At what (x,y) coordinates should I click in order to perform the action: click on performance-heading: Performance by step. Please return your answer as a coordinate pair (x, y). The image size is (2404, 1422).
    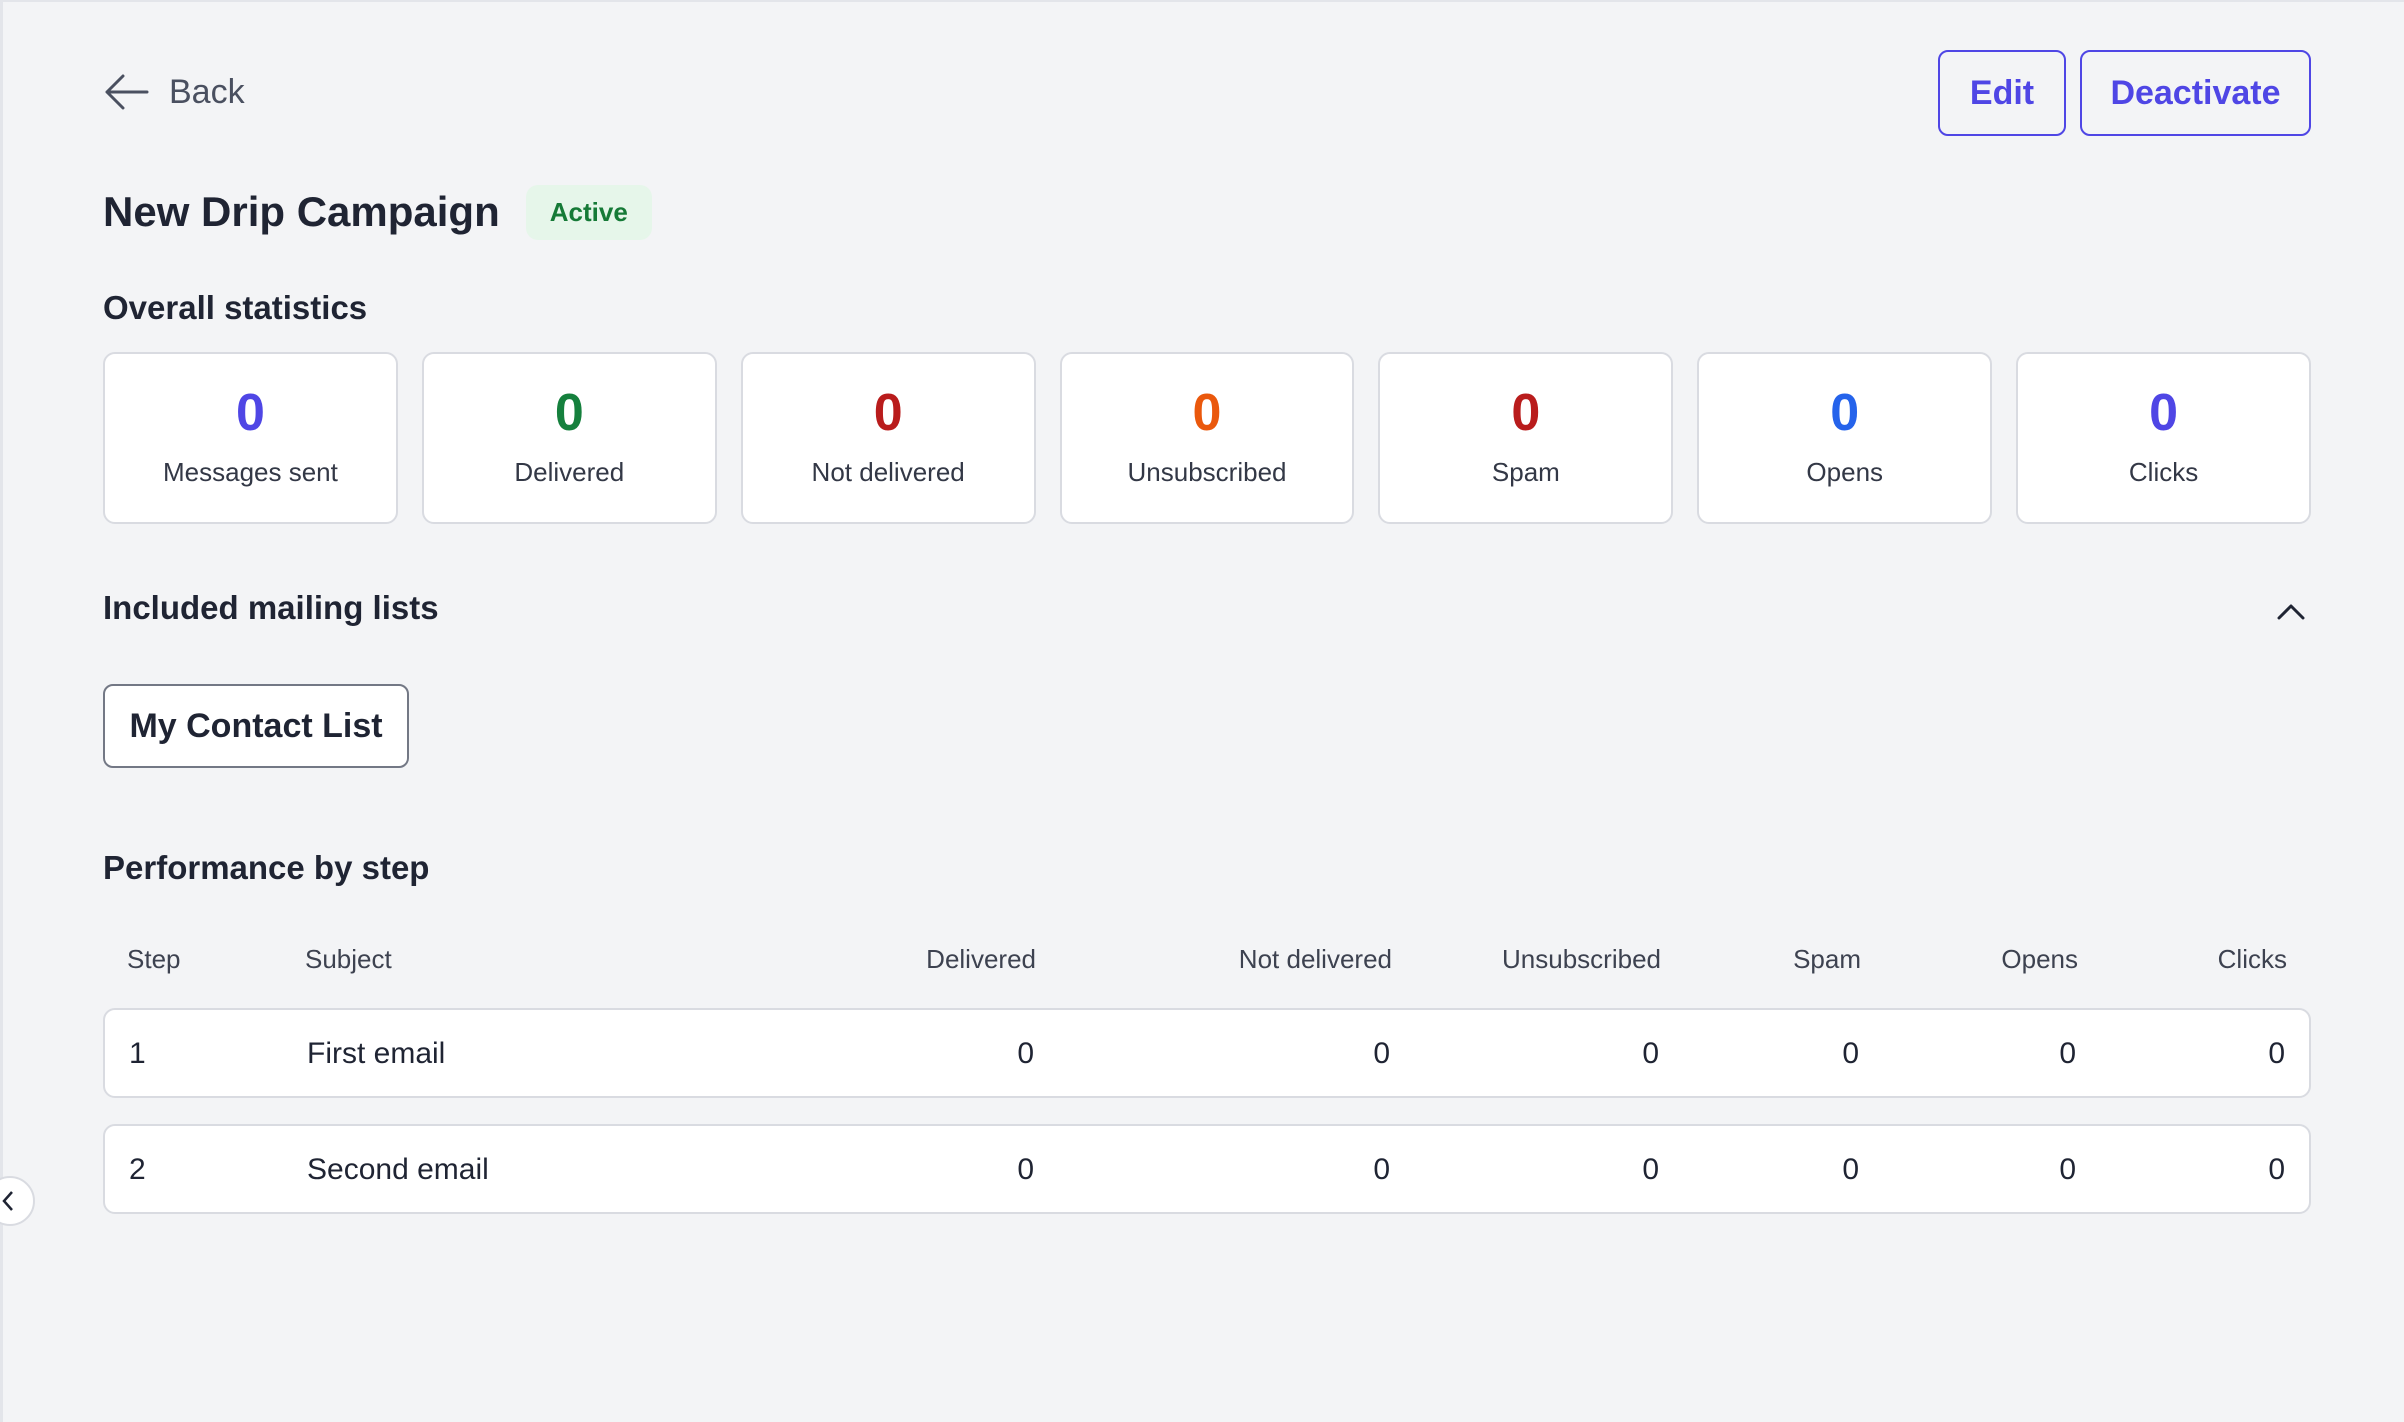
    Looking at the image, I should click on (266, 867).